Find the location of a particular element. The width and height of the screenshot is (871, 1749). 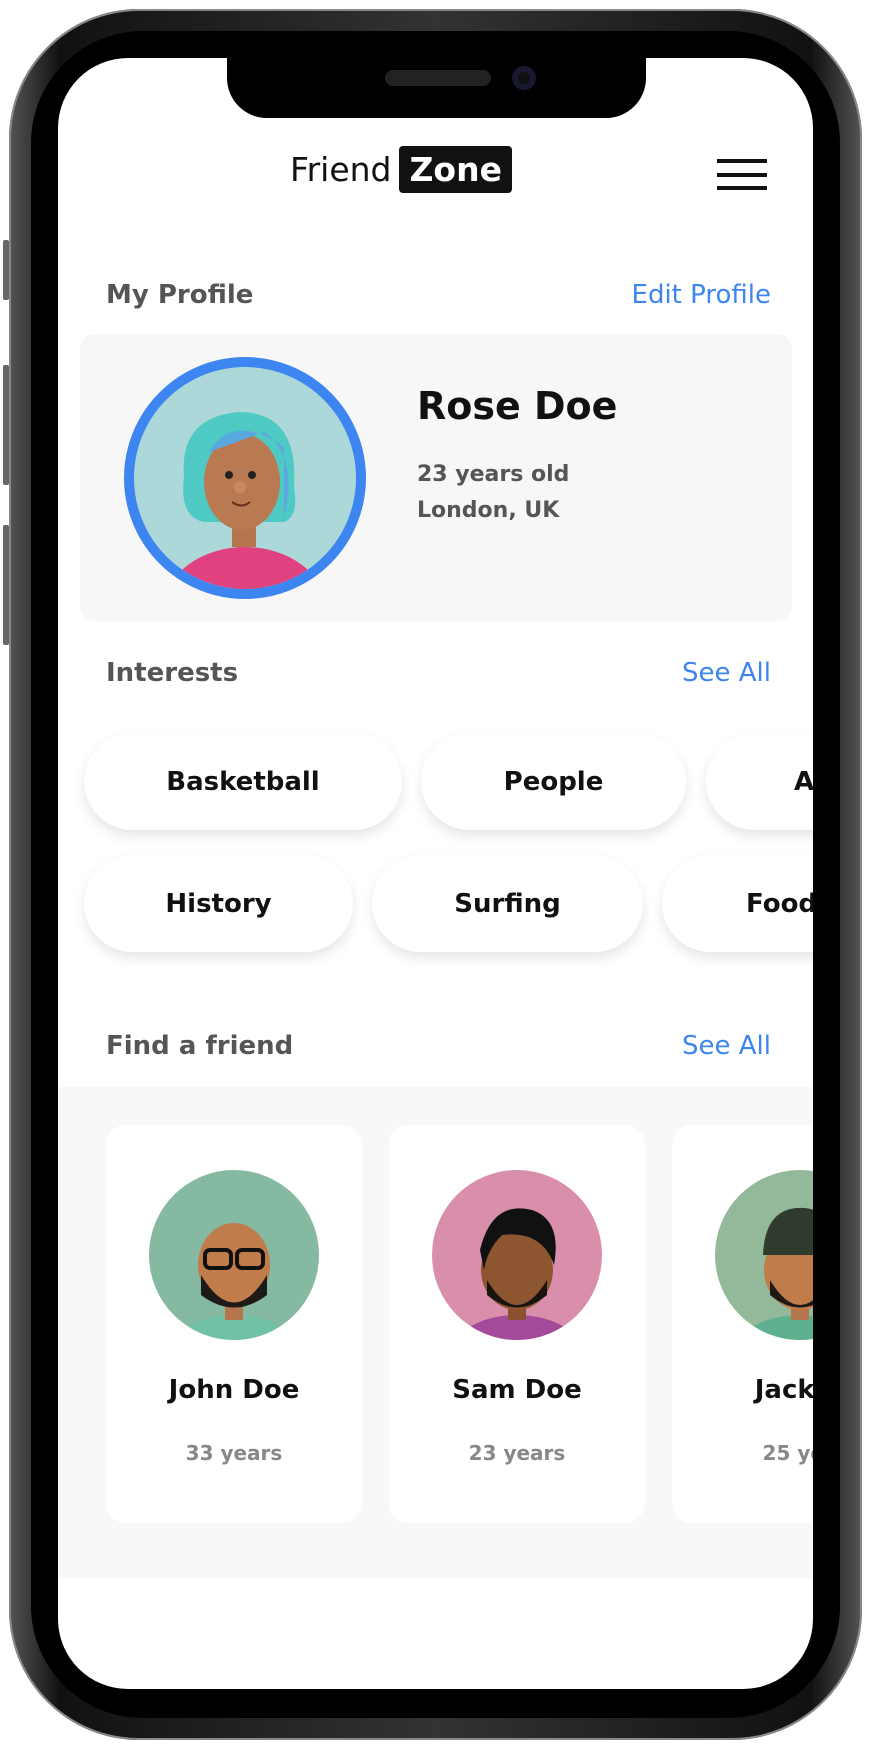

interest-chip: History is located at coordinates (218, 903).